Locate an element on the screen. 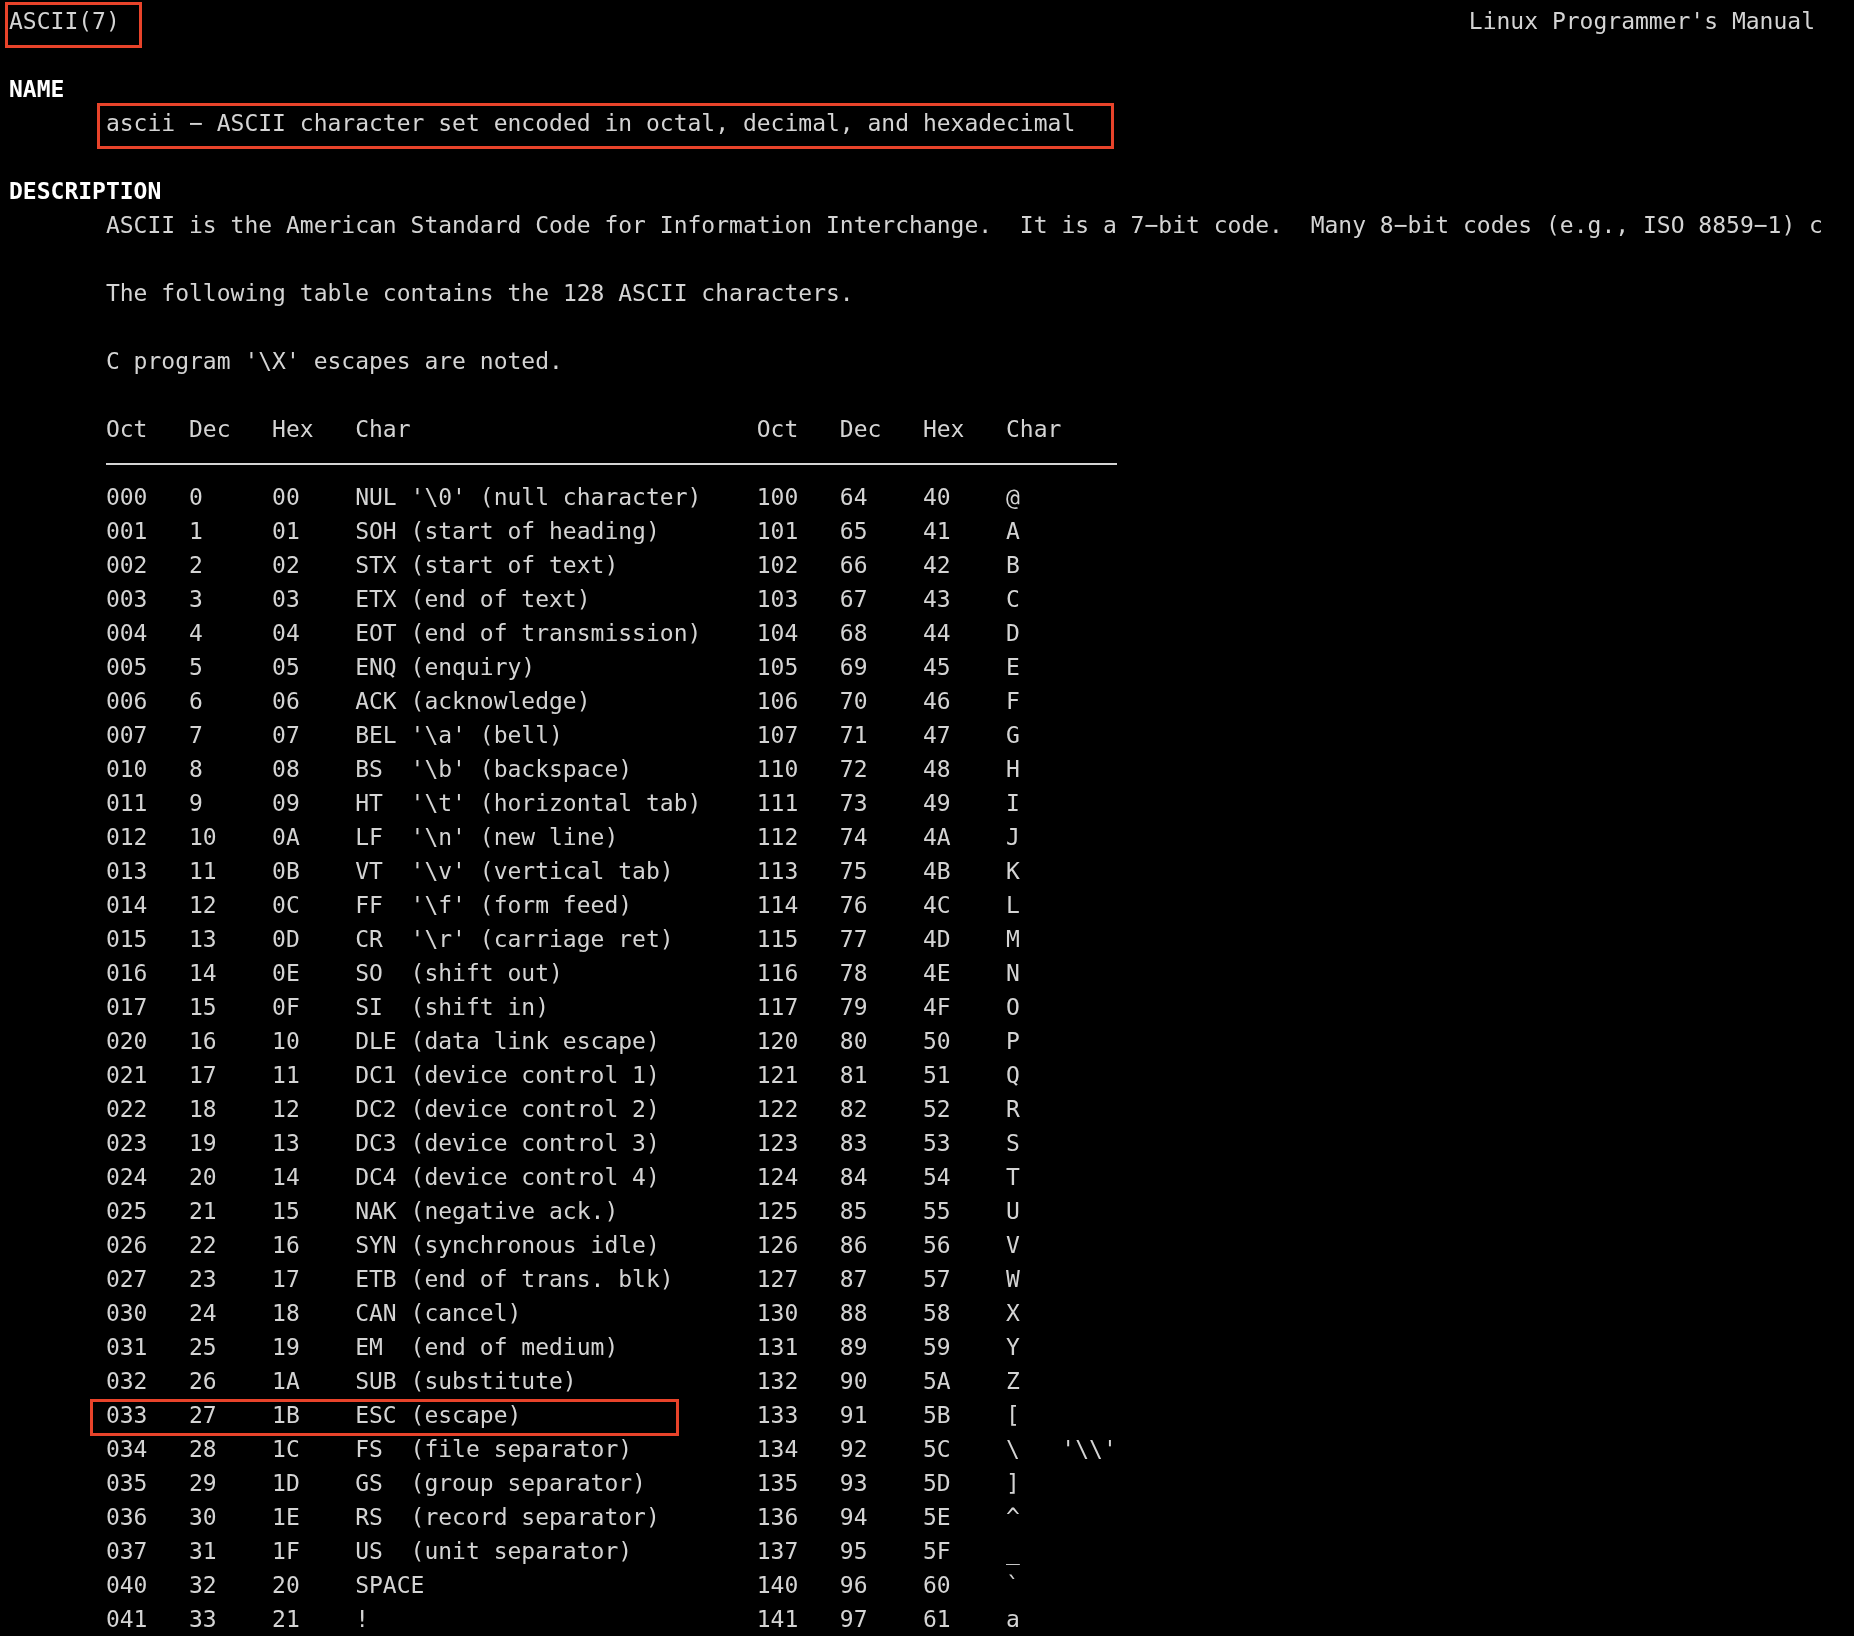 Image resolution: width=1854 pixels, height=1636 pixels. table-cell-text: 79 is located at coordinates (853, 1007).